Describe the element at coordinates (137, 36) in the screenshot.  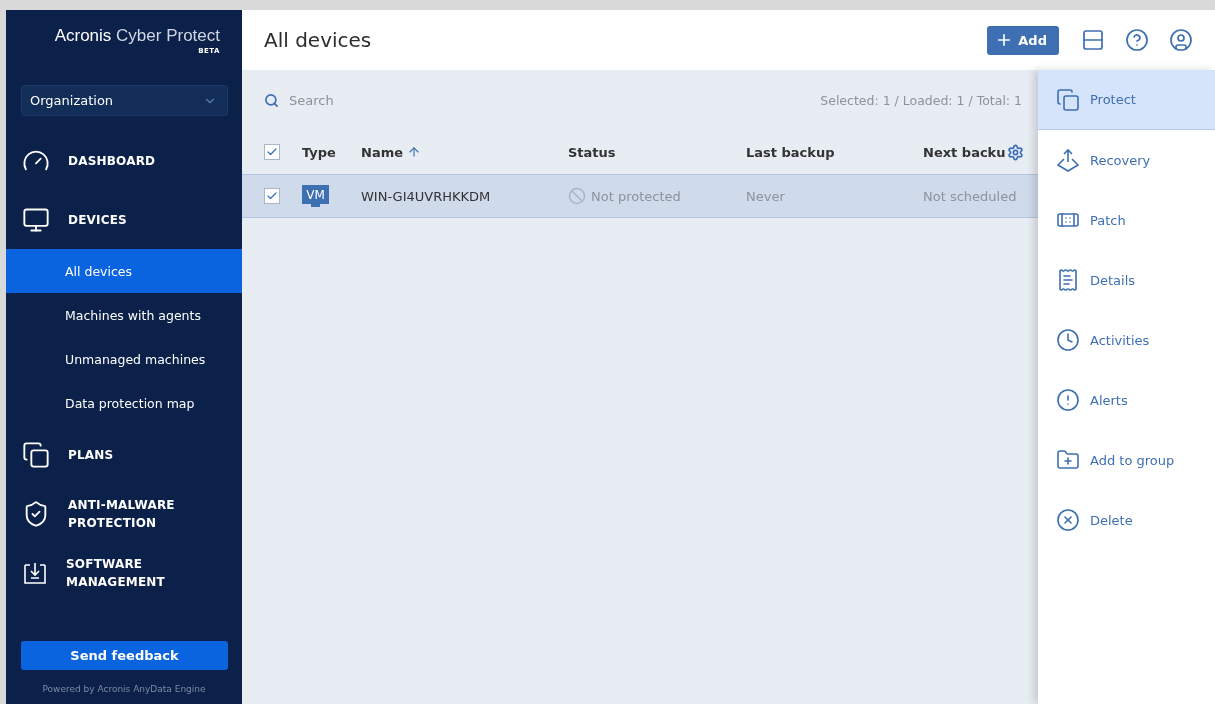
I see `product-logo: Acronis Cyber Protect` at that location.